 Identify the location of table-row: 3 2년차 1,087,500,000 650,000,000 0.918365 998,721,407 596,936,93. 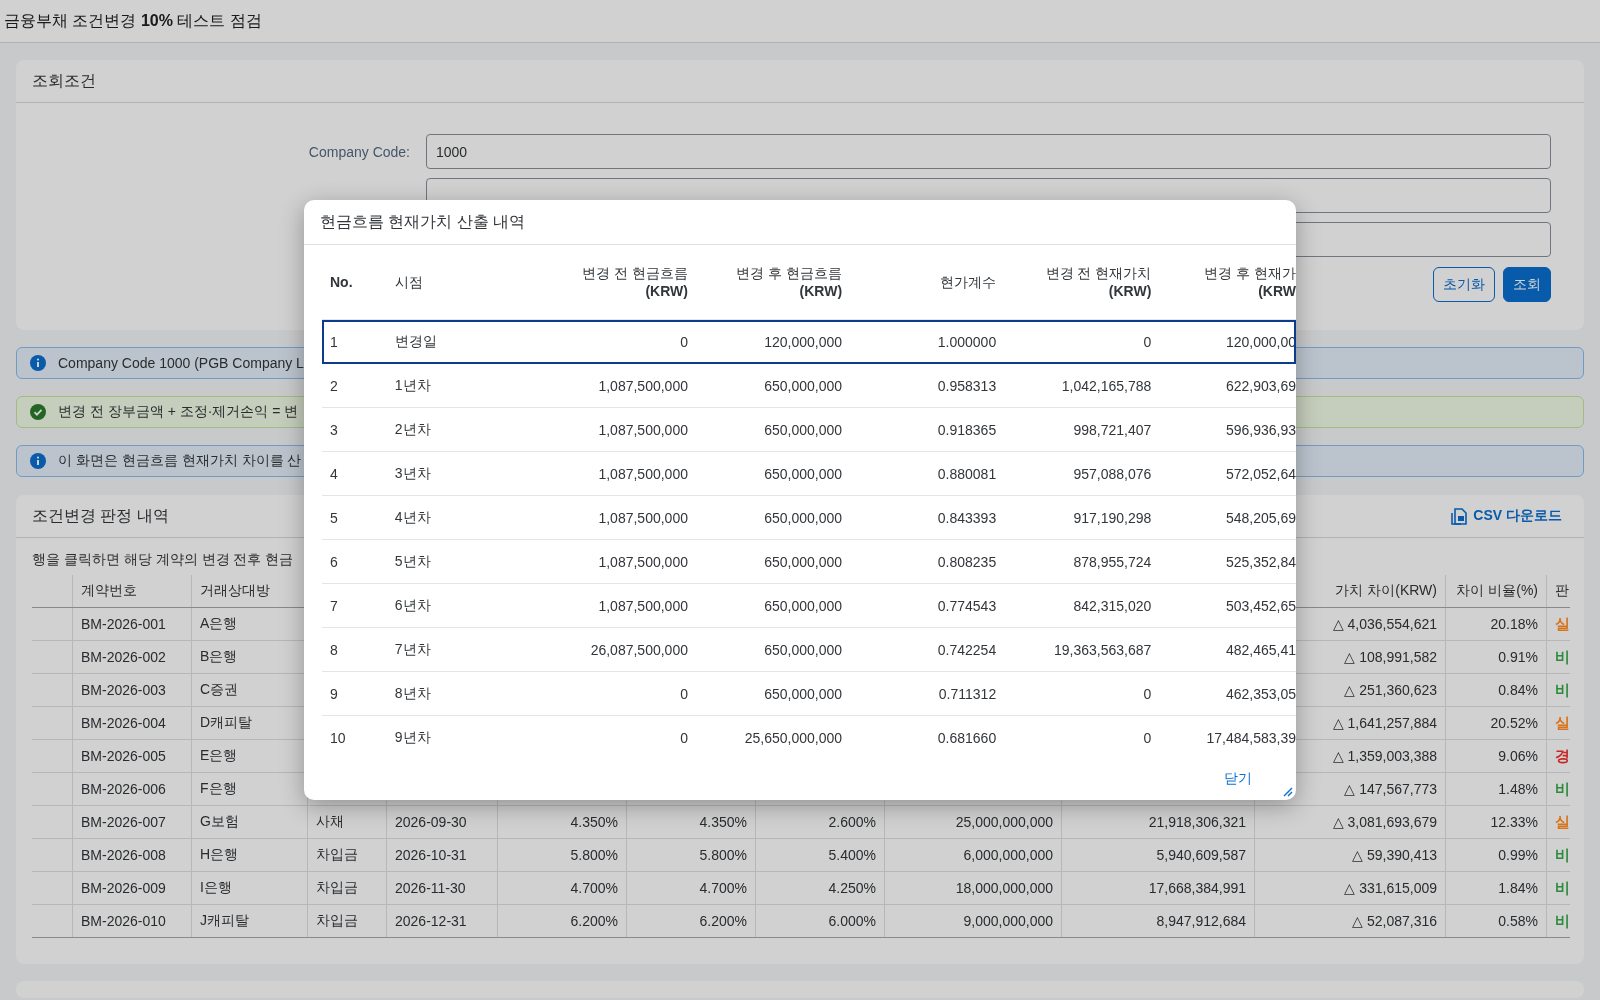
(809, 429).